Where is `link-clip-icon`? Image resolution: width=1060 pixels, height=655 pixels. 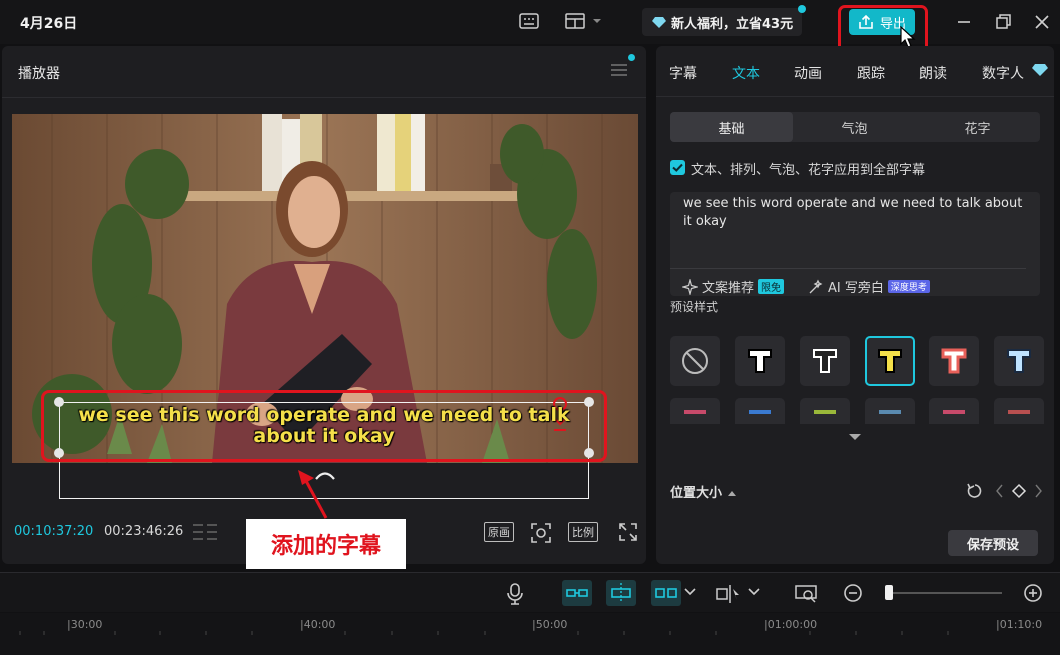
link-clip-icon is located at coordinates (621, 593).